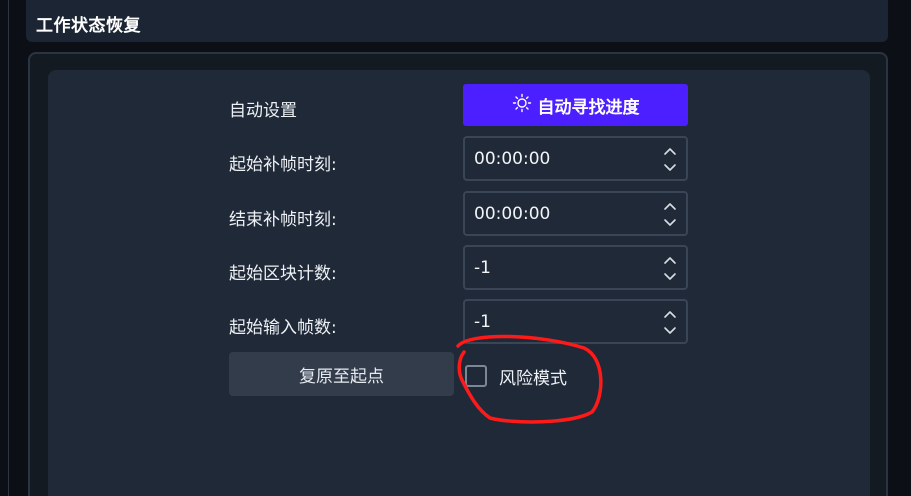  I want to click on end-interp-time-input: 00:00:00, so click(575, 213).